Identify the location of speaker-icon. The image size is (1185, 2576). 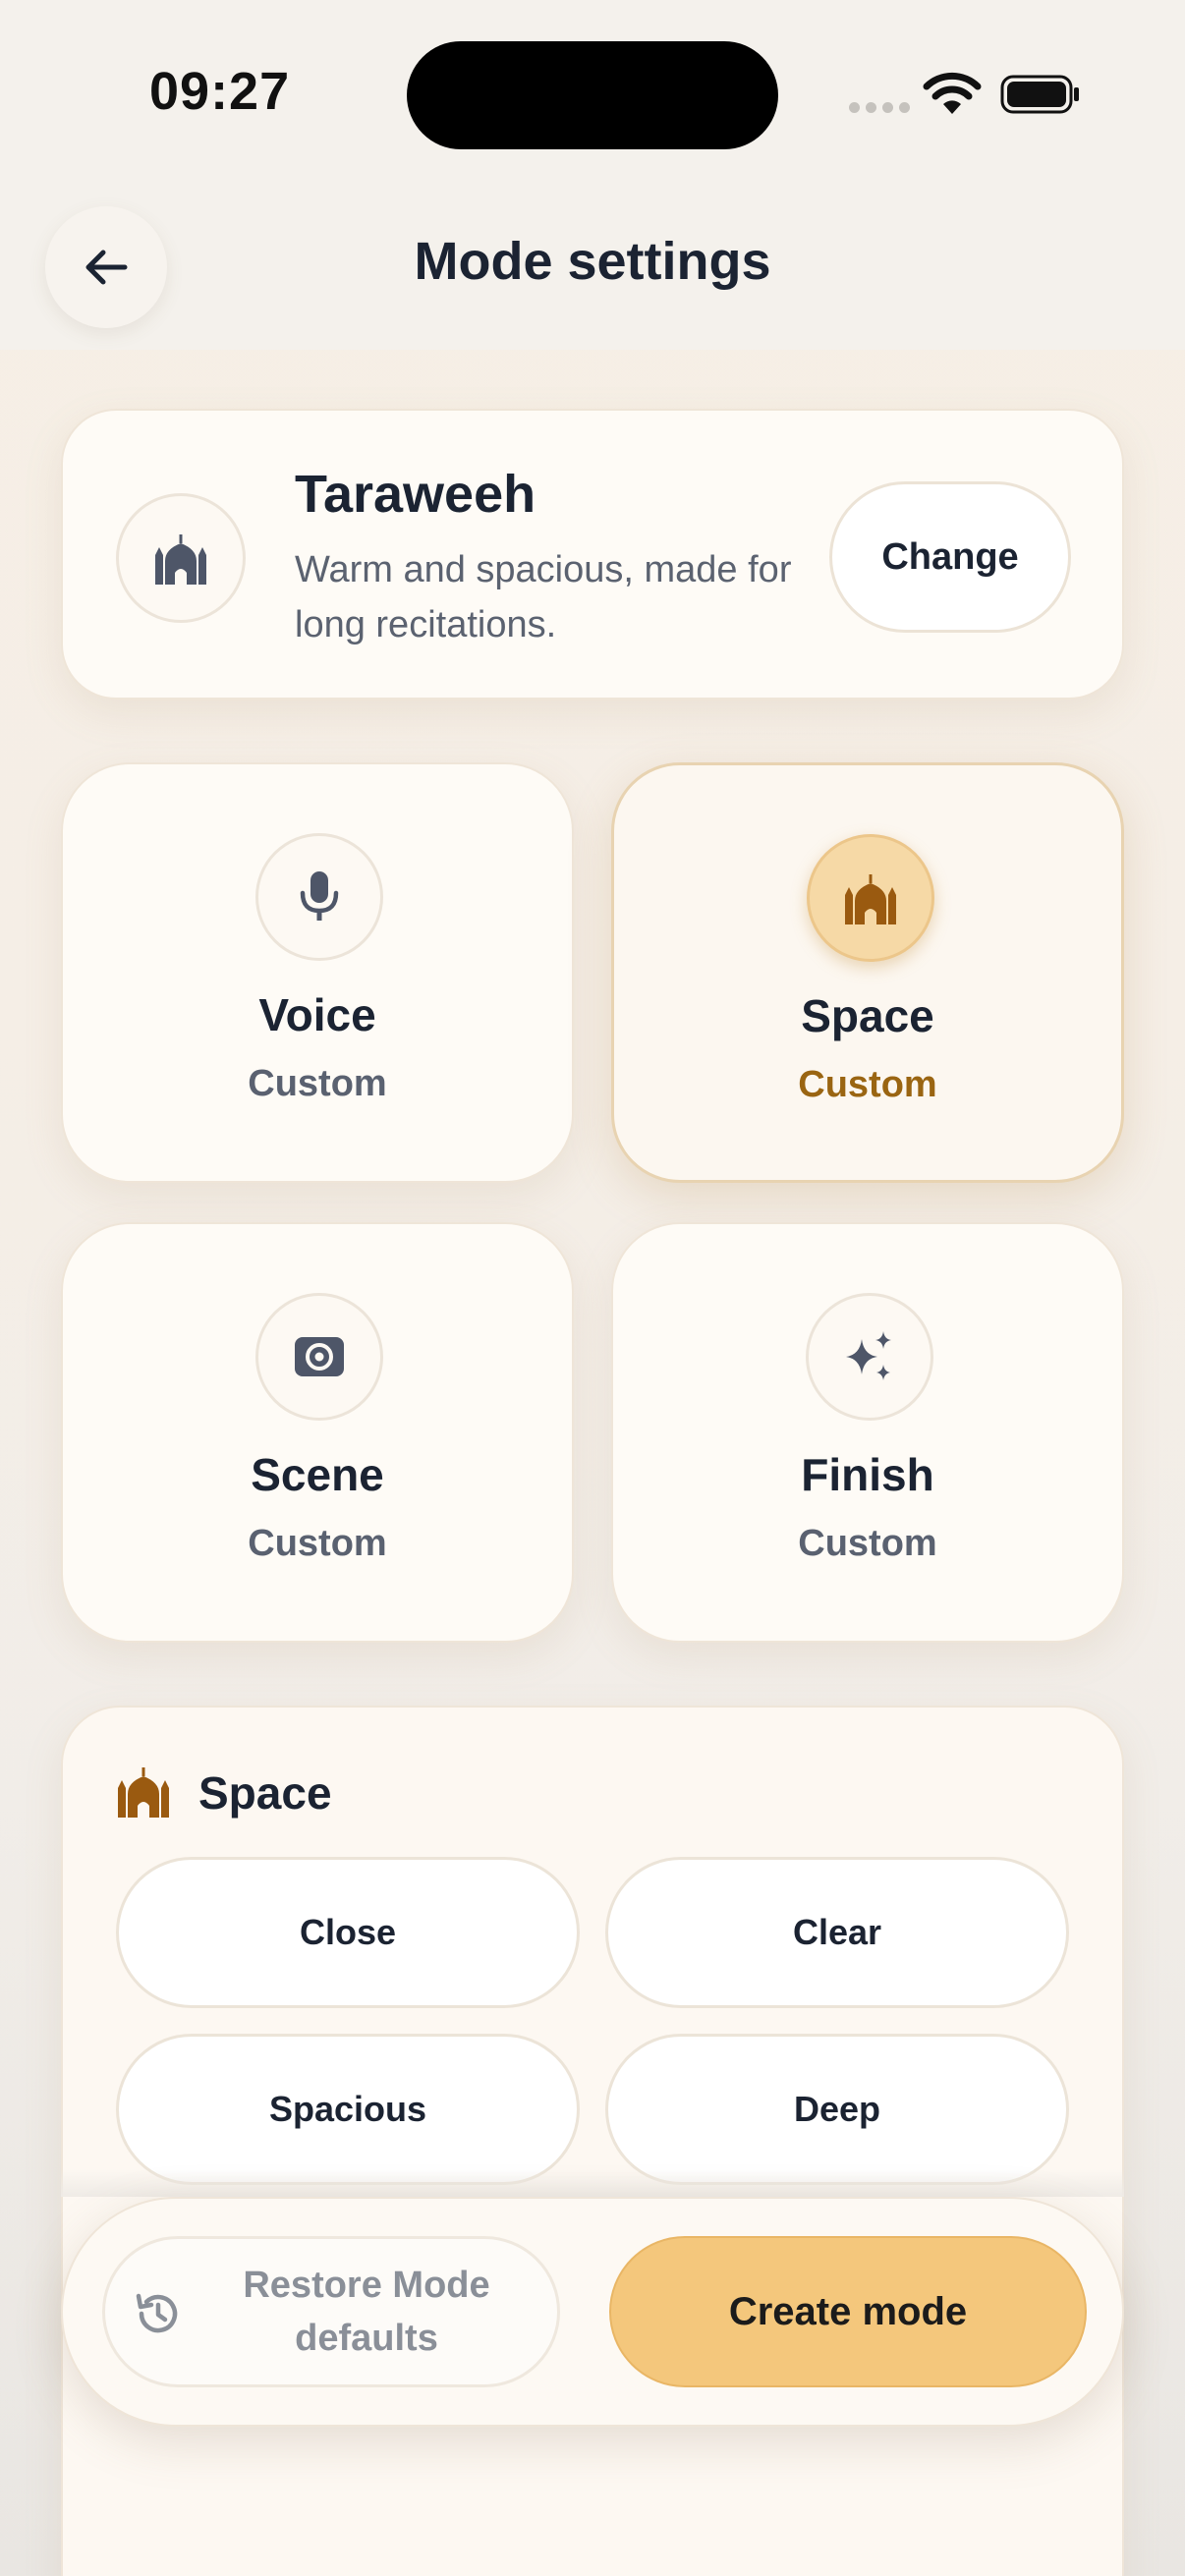
(320, 1356).